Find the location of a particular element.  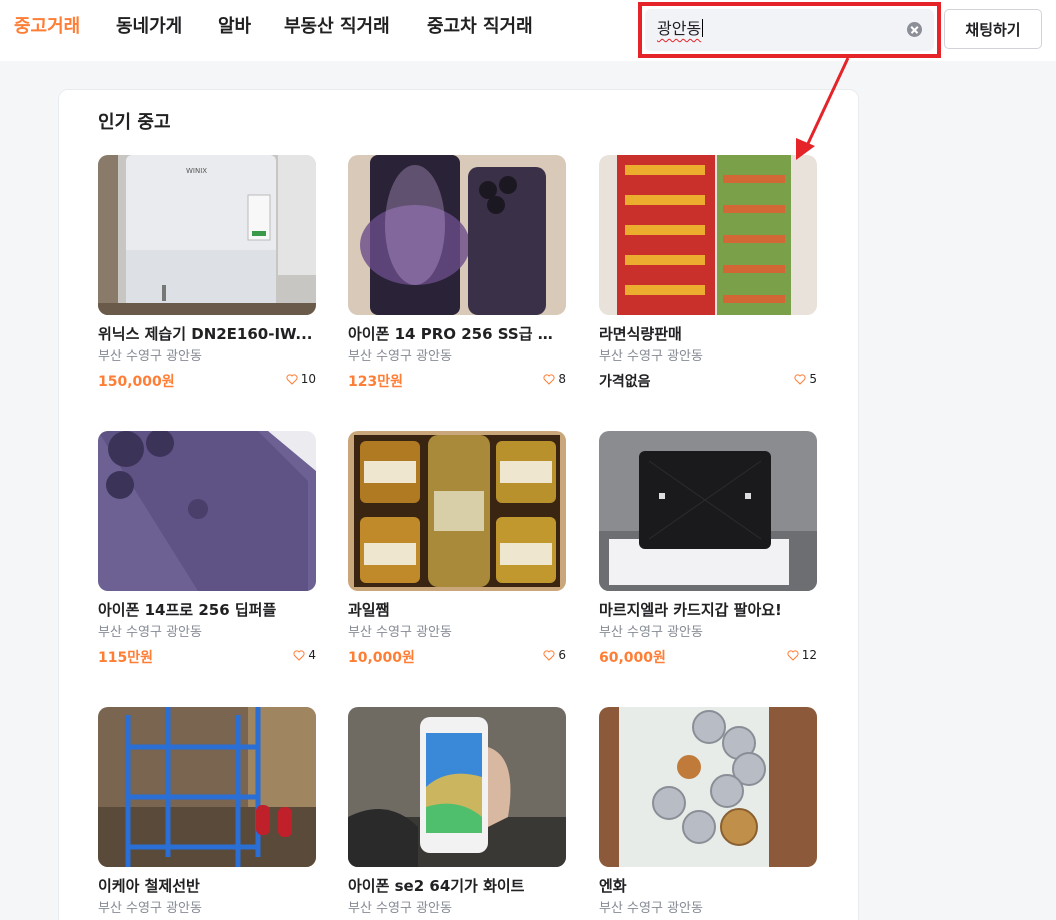

chat-button: 채팅하기 is located at coordinates (993, 29).